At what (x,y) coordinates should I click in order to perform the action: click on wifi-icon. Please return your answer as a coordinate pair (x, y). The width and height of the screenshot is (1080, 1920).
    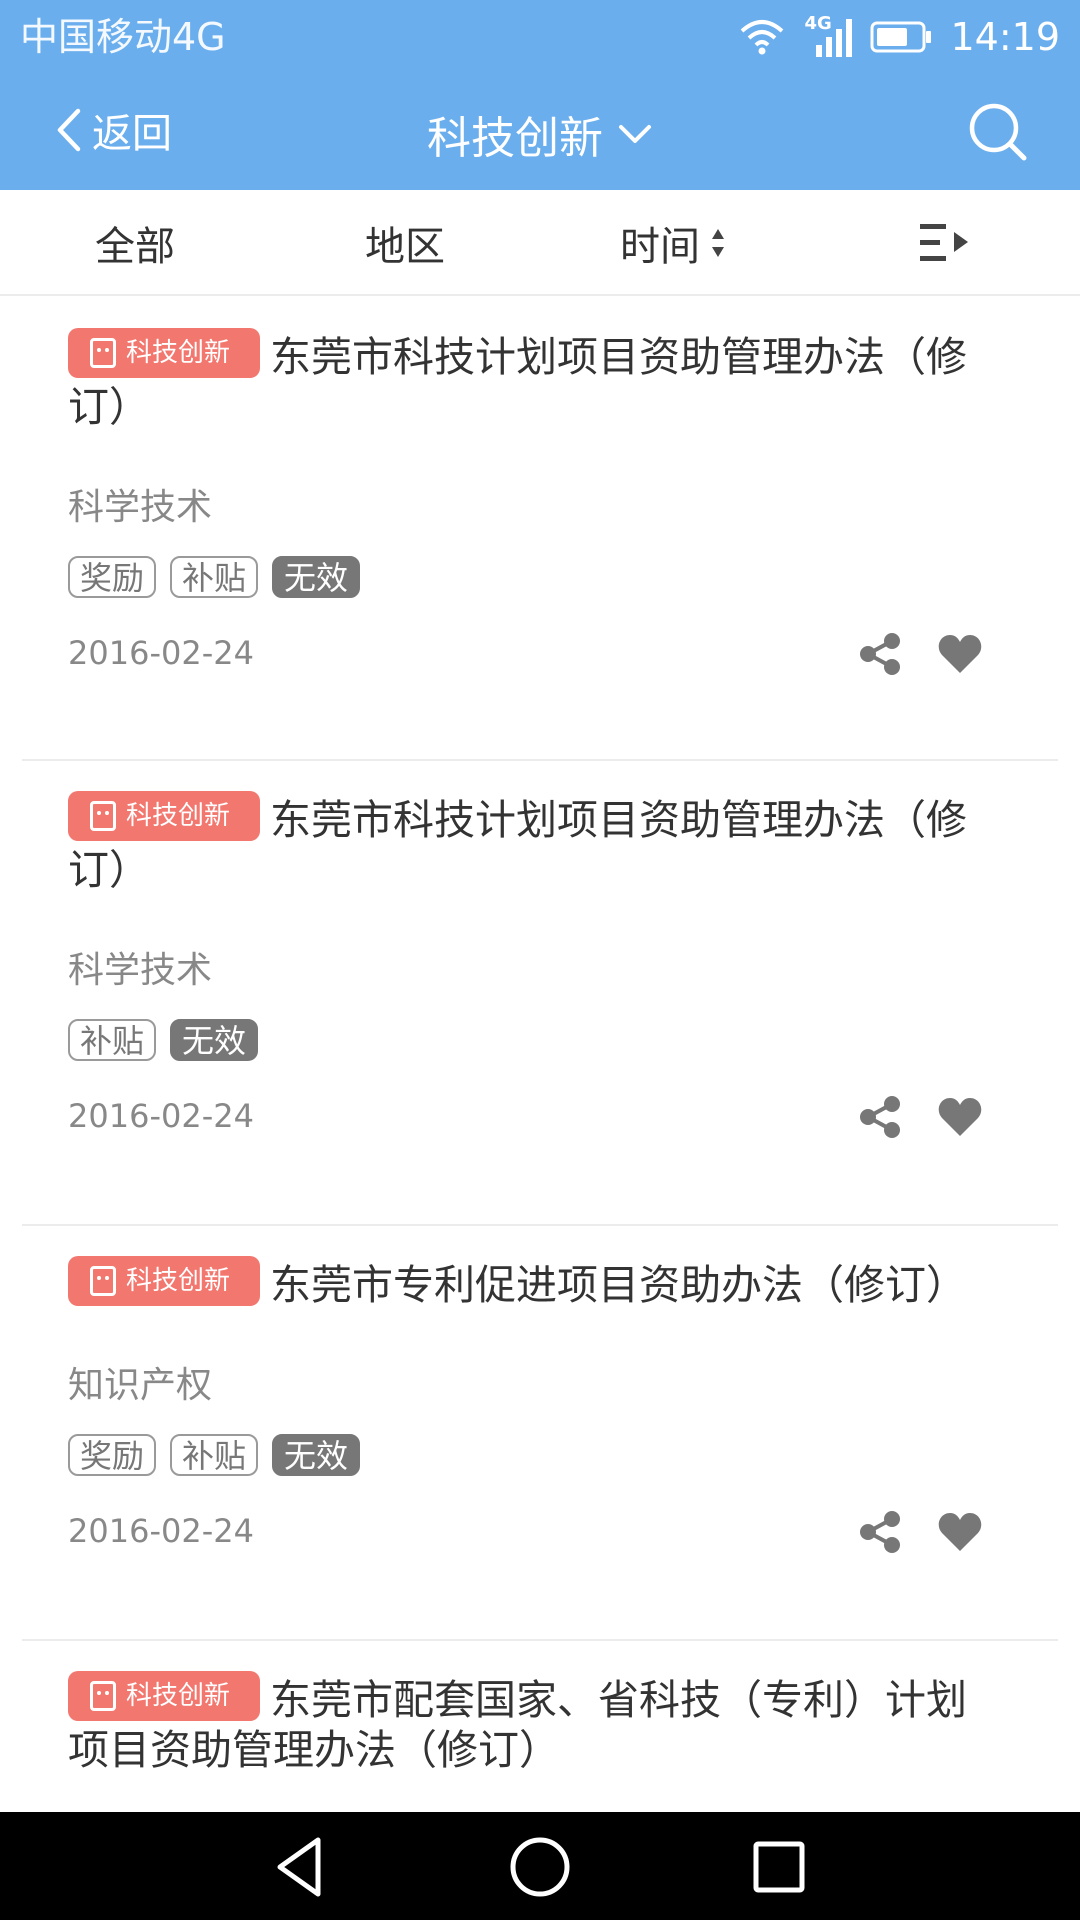
    Looking at the image, I should click on (762, 37).